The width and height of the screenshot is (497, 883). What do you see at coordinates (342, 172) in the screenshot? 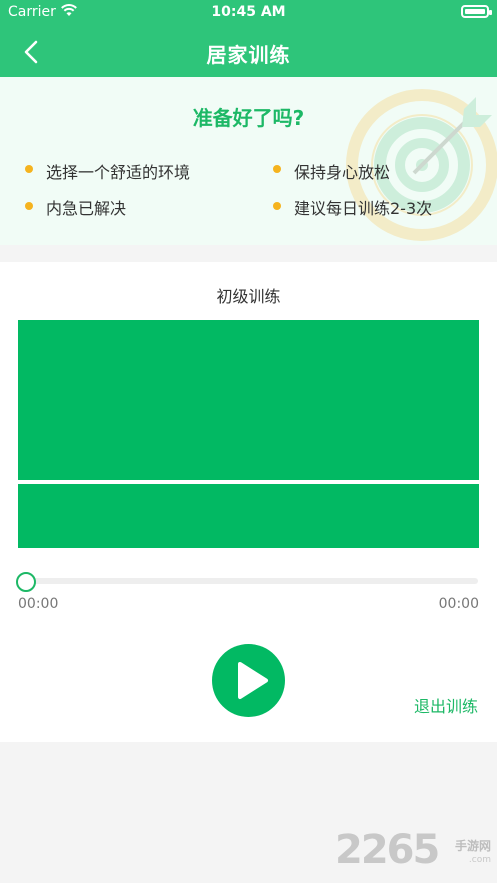
I see `tip-stay-relaxed: 保持身心放松` at bounding box center [342, 172].